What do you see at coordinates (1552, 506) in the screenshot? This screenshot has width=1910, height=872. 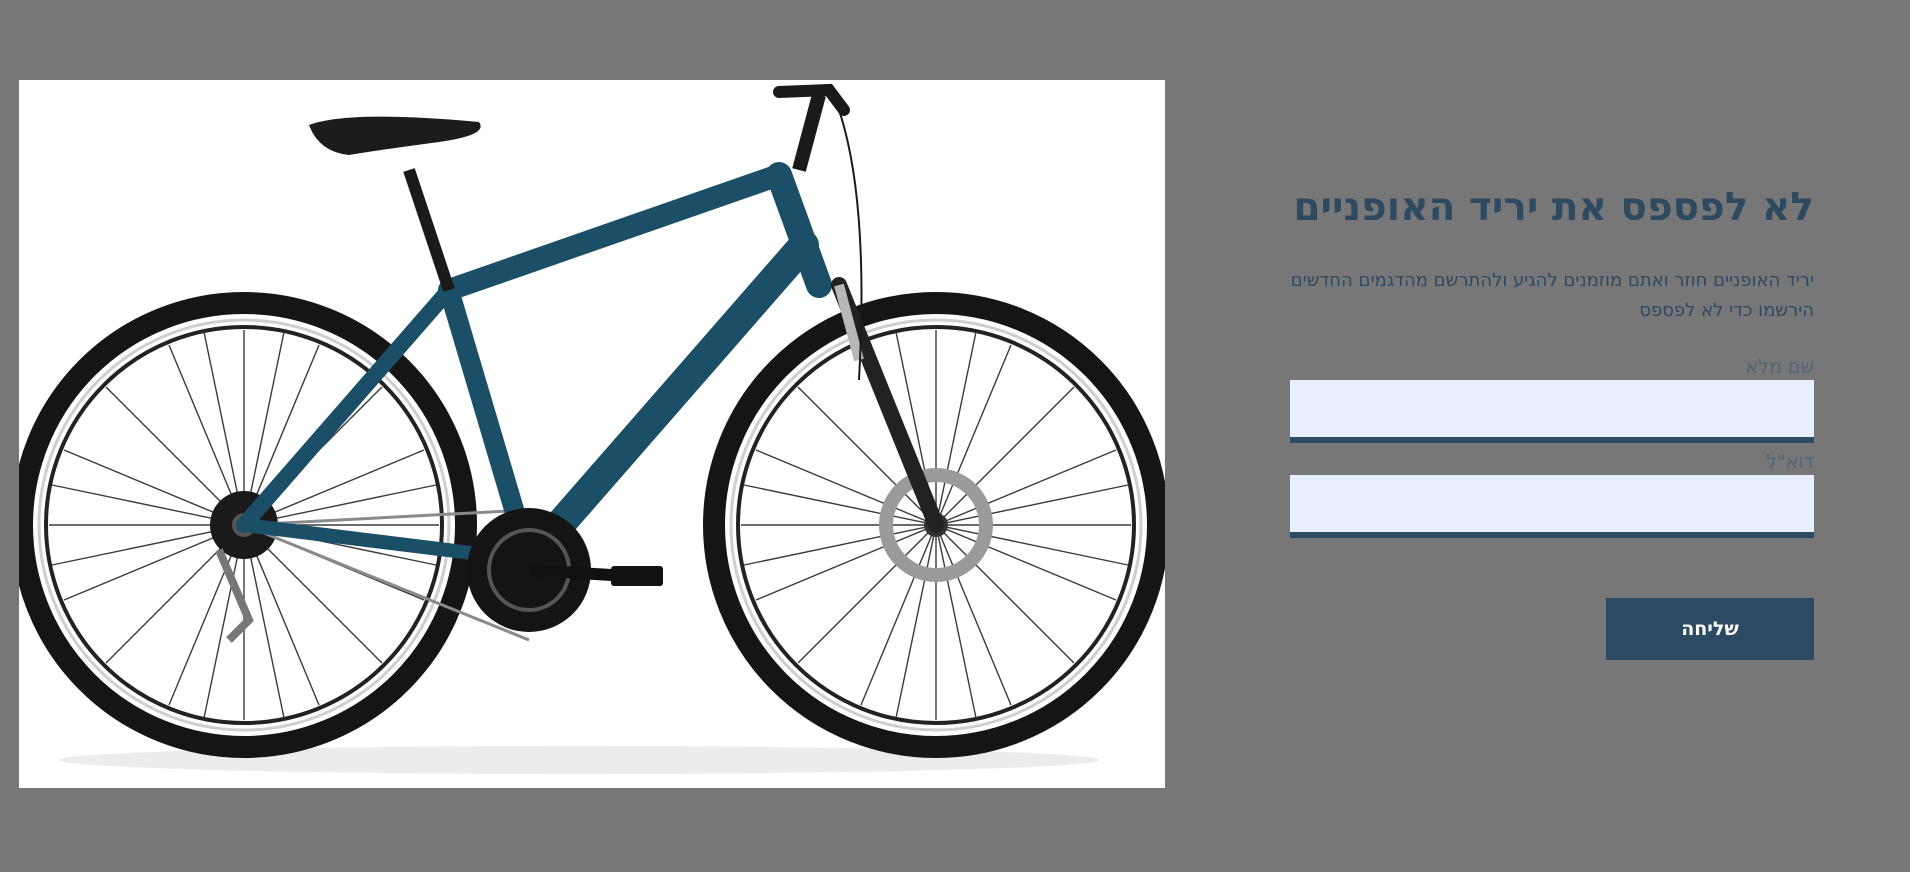 I see `email-input` at bounding box center [1552, 506].